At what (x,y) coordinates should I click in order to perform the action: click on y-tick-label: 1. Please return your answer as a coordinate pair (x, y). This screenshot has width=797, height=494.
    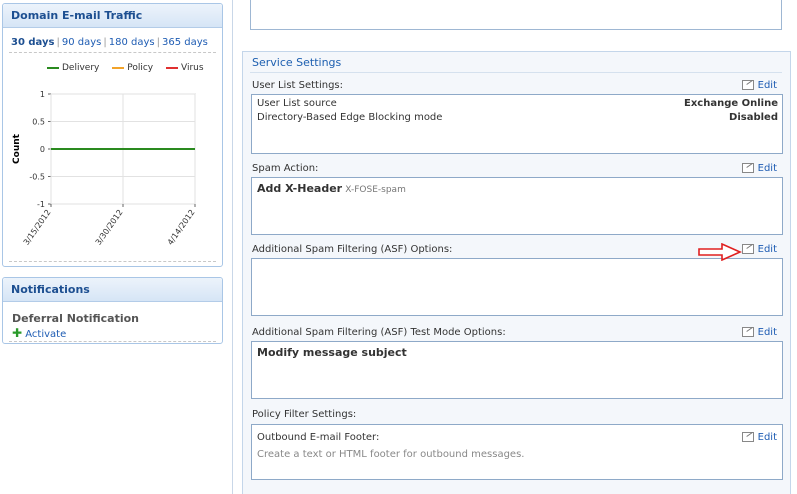
    Looking at the image, I should click on (42, 94).